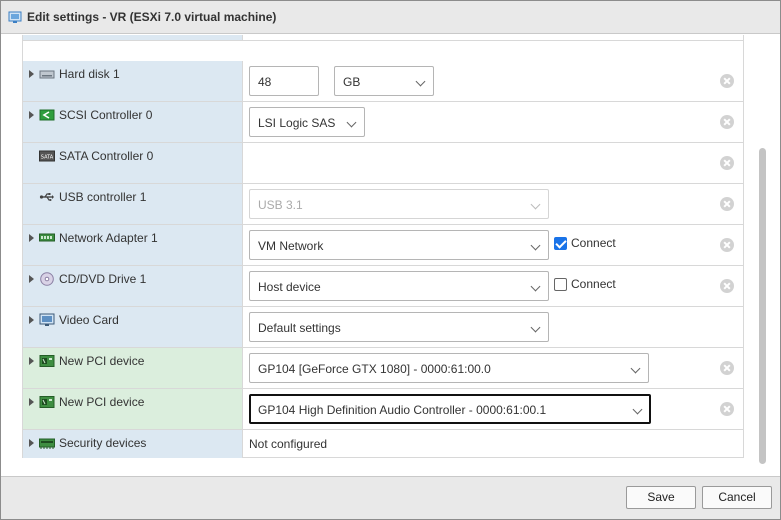 Image resolution: width=781 pixels, height=520 pixels. I want to click on cd-dvd-connect-checkbox, so click(560, 284).